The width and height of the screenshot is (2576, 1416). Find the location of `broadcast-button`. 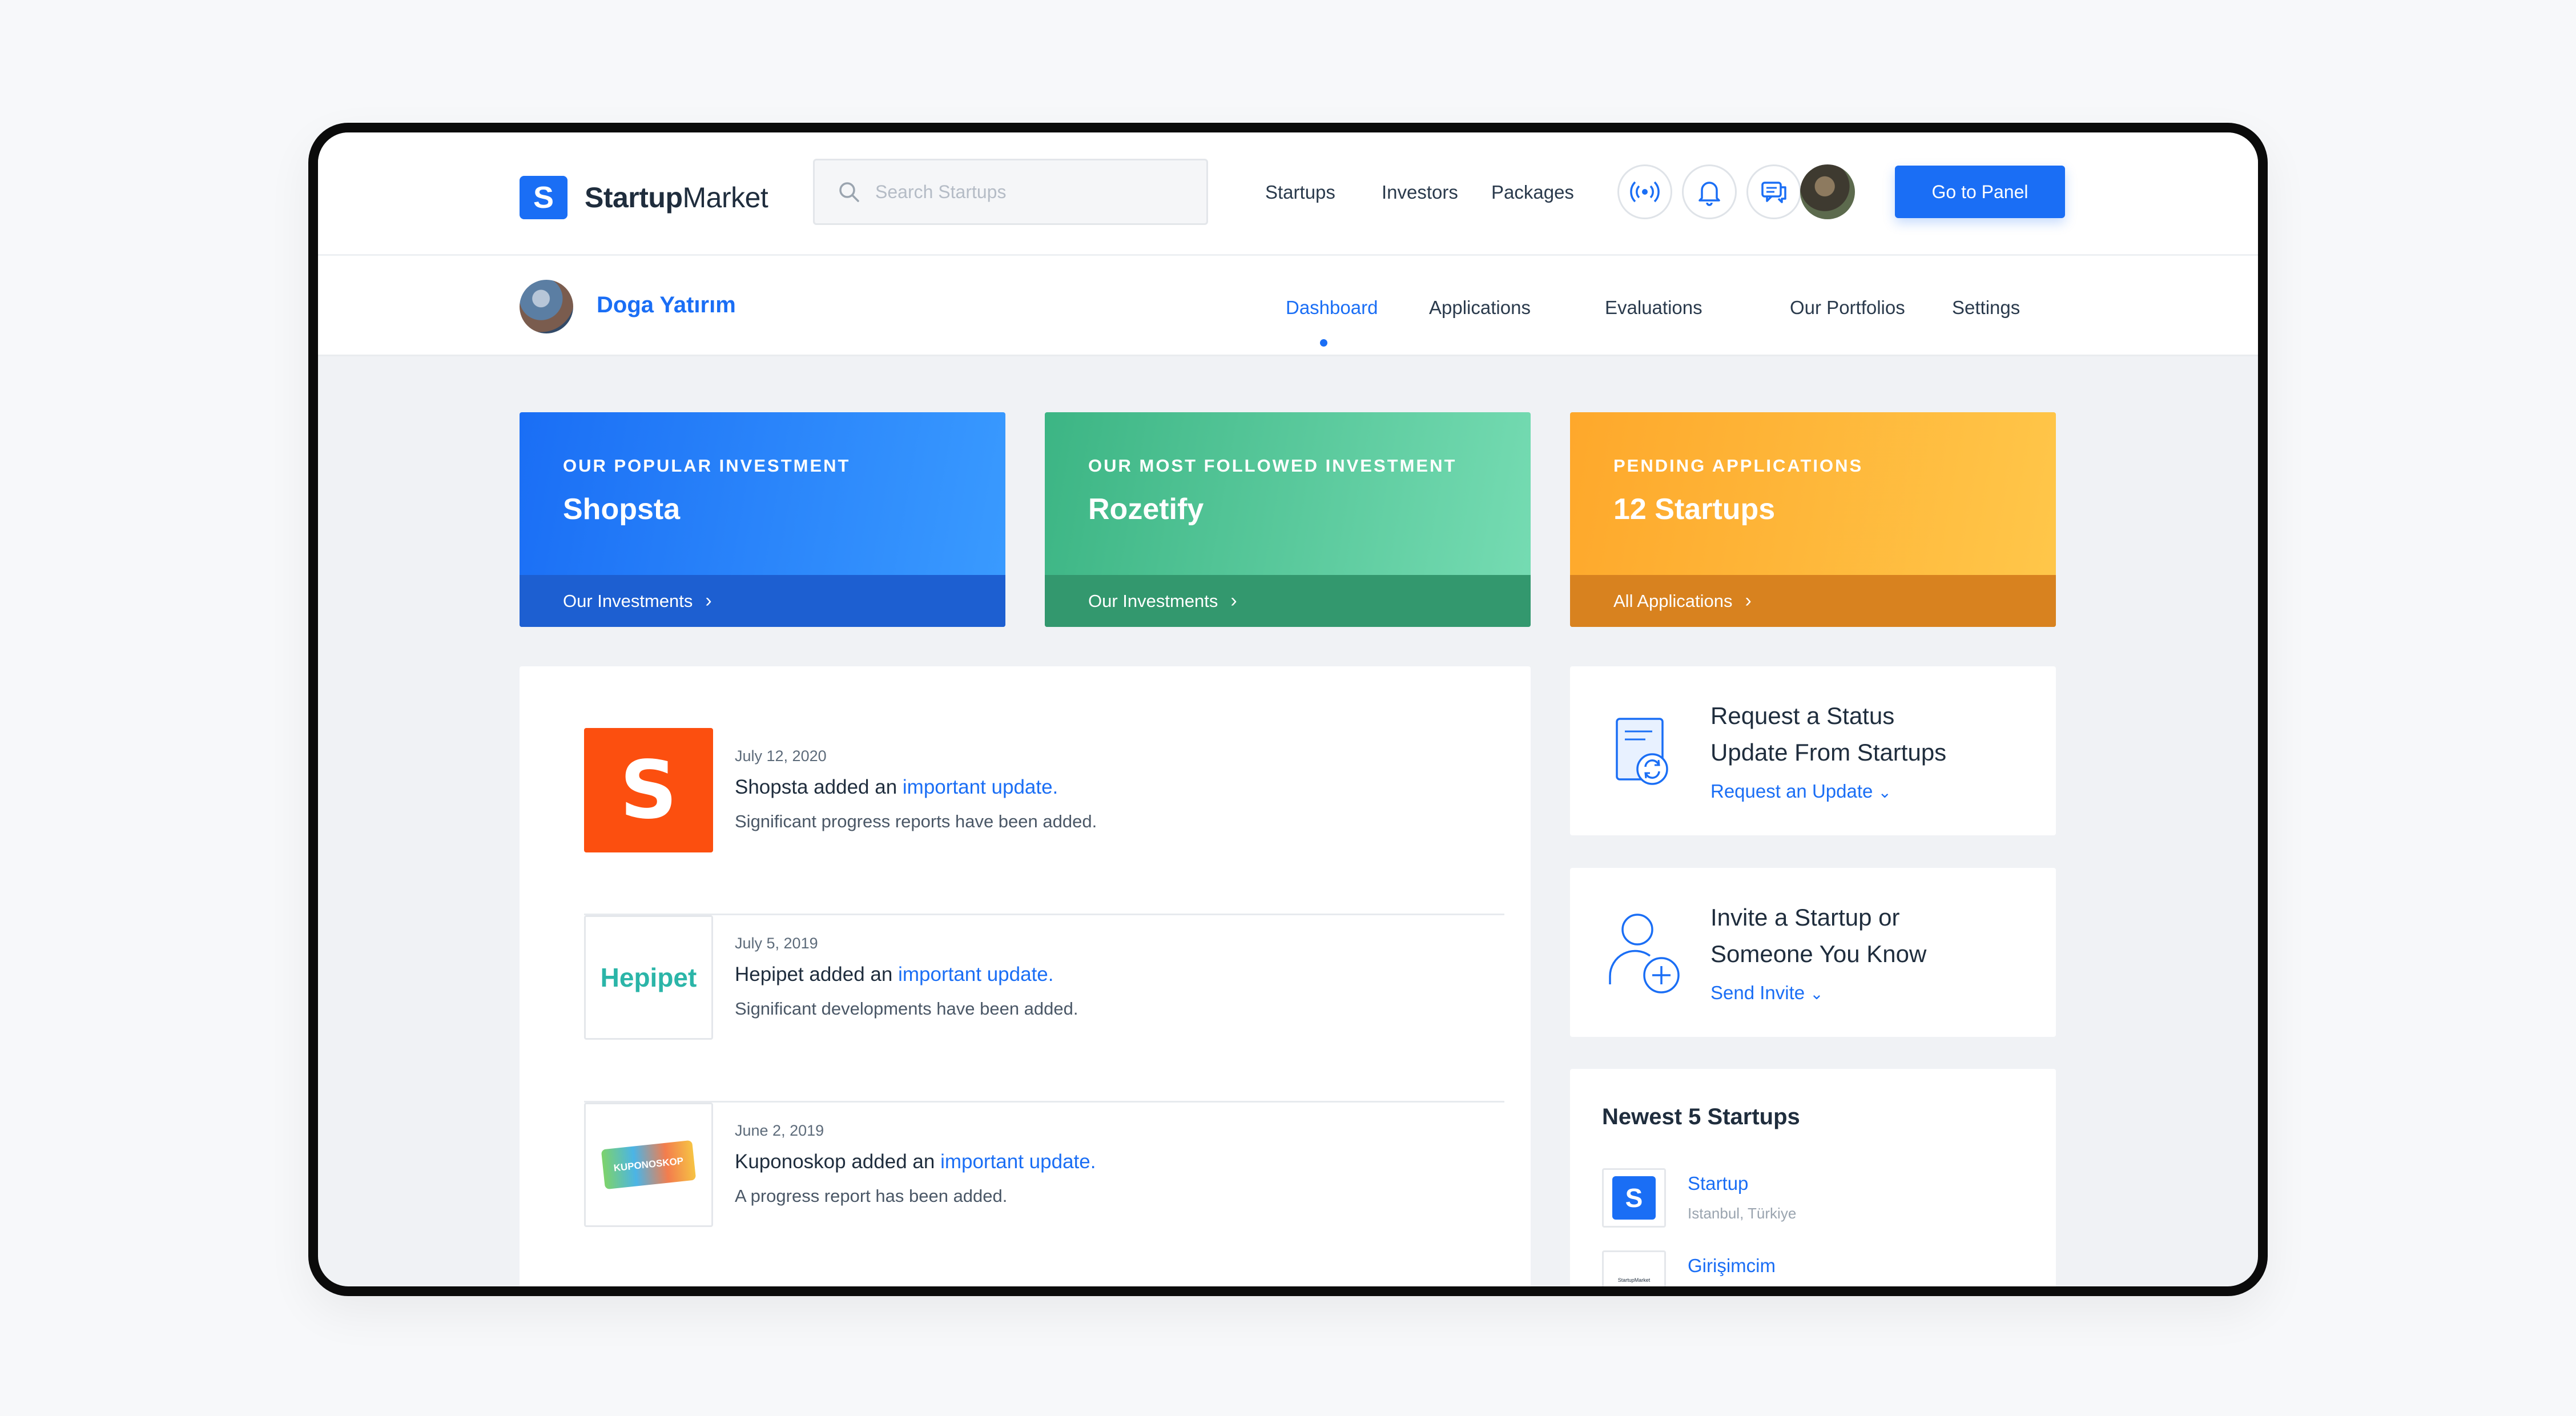

broadcast-button is located at coordinates (1644, 191).